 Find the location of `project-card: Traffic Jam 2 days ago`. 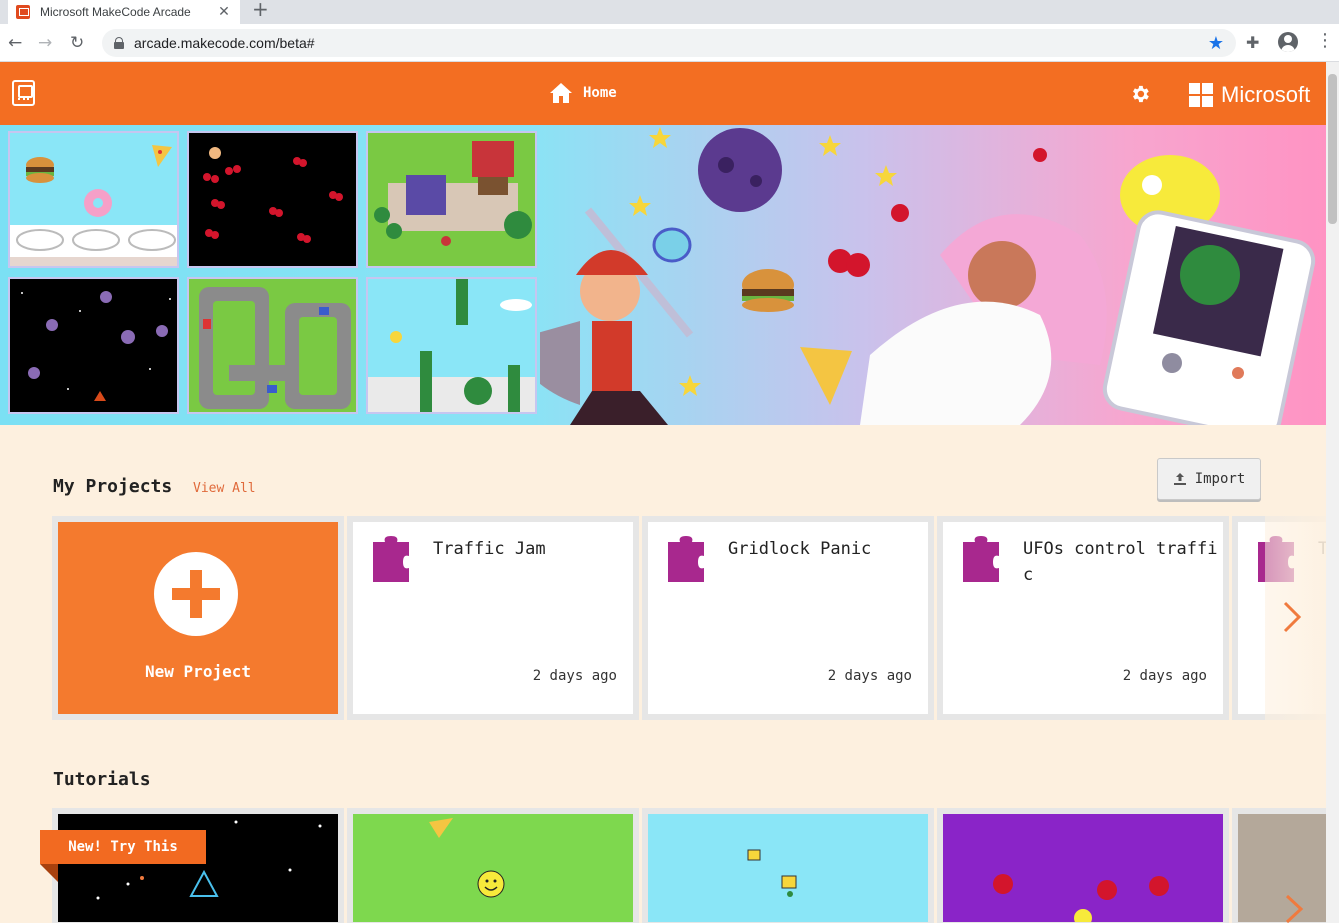

project-card: Traffic Jam 2 days ago is located at coordinates (493, 618).